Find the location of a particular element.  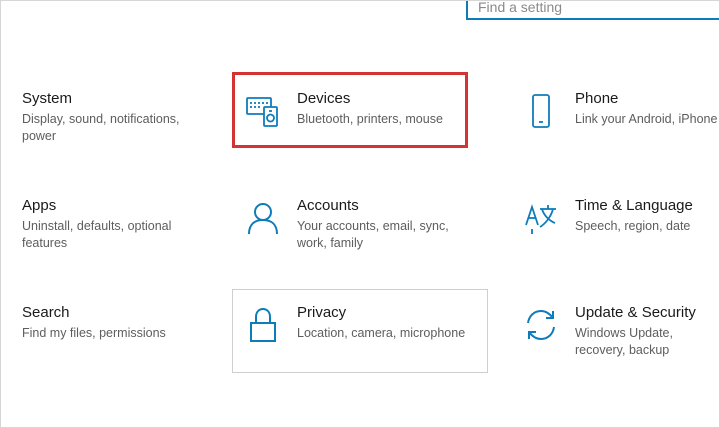

tile-title: Apps is located at coordinates (39, 205).